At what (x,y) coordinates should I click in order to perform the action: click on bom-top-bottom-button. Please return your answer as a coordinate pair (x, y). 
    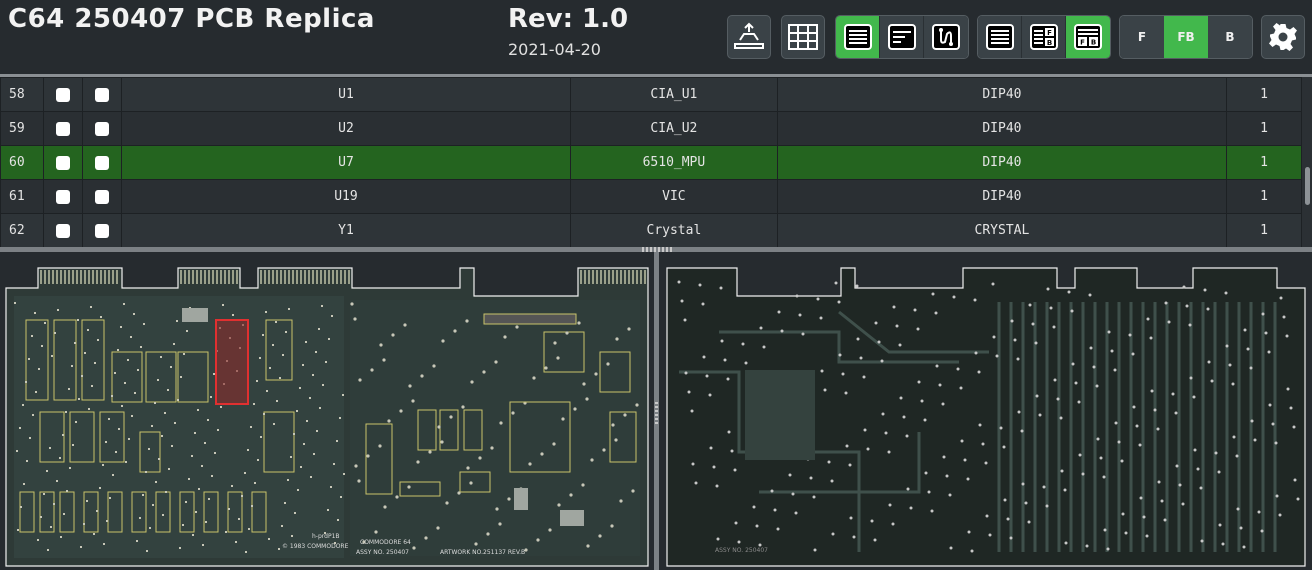
    Looking at the image, I should click on (902, 37).